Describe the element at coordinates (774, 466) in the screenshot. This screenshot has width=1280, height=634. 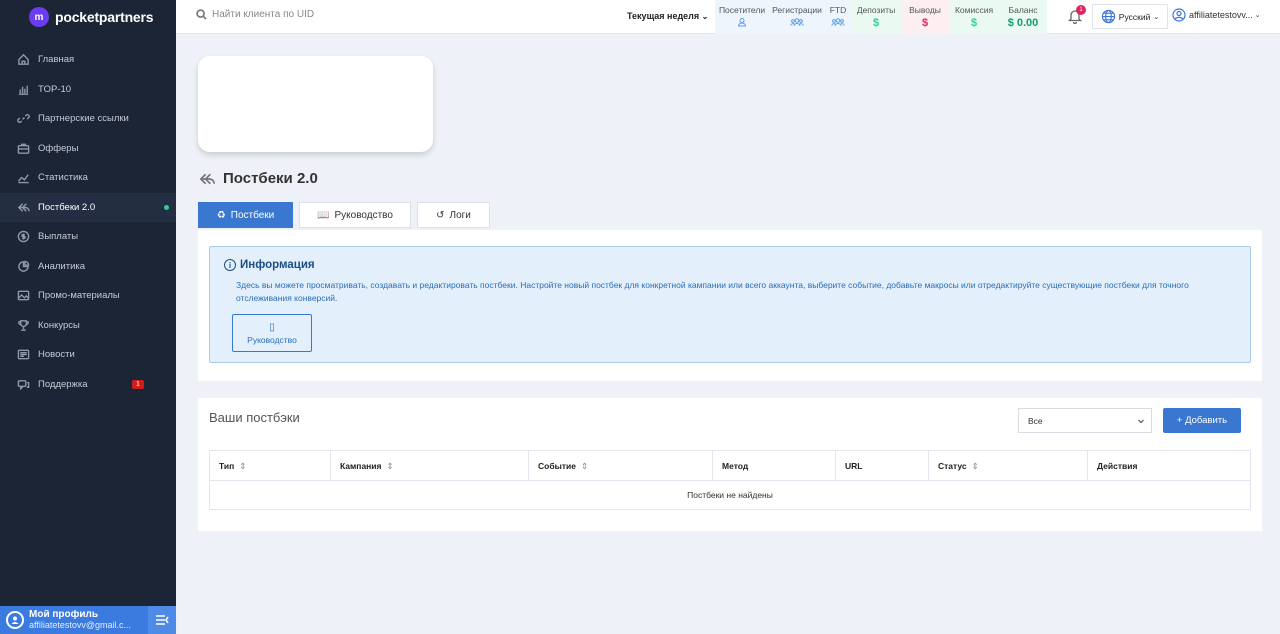
I see `column-header: Метод` at that location.